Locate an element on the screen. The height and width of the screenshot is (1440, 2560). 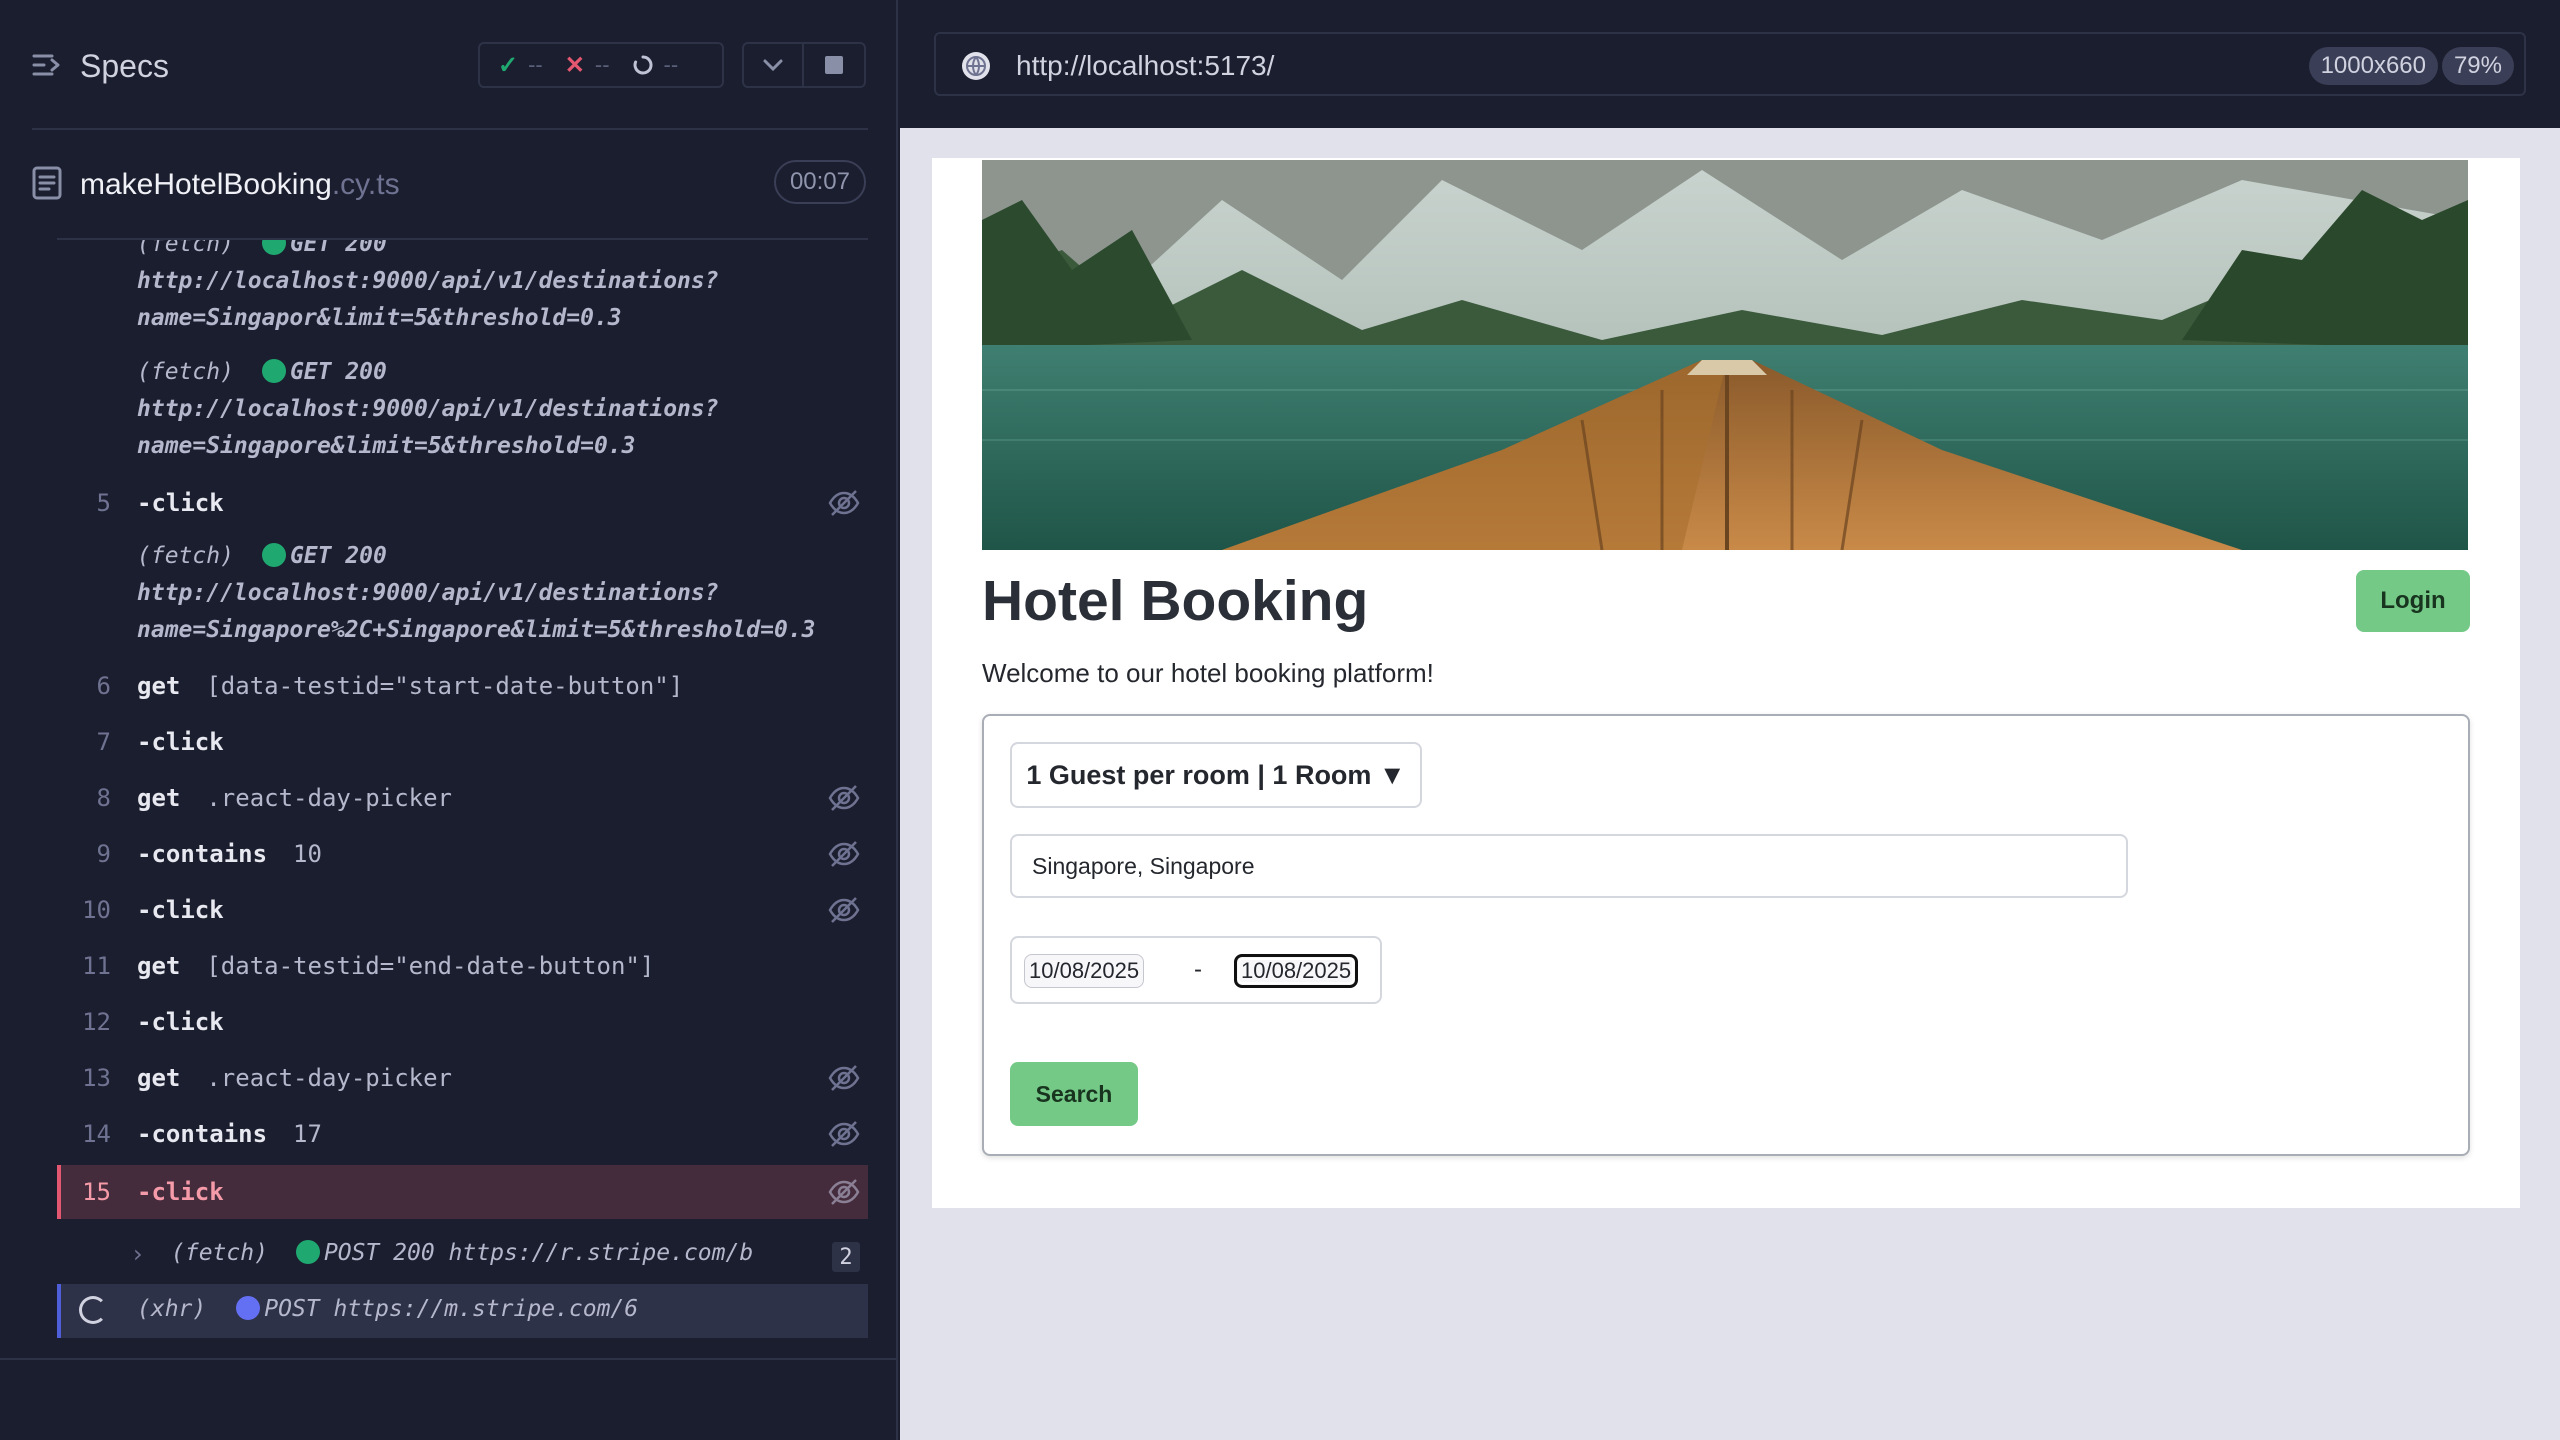
command-row-5: 5 -click is located at coordinates (462, 503).